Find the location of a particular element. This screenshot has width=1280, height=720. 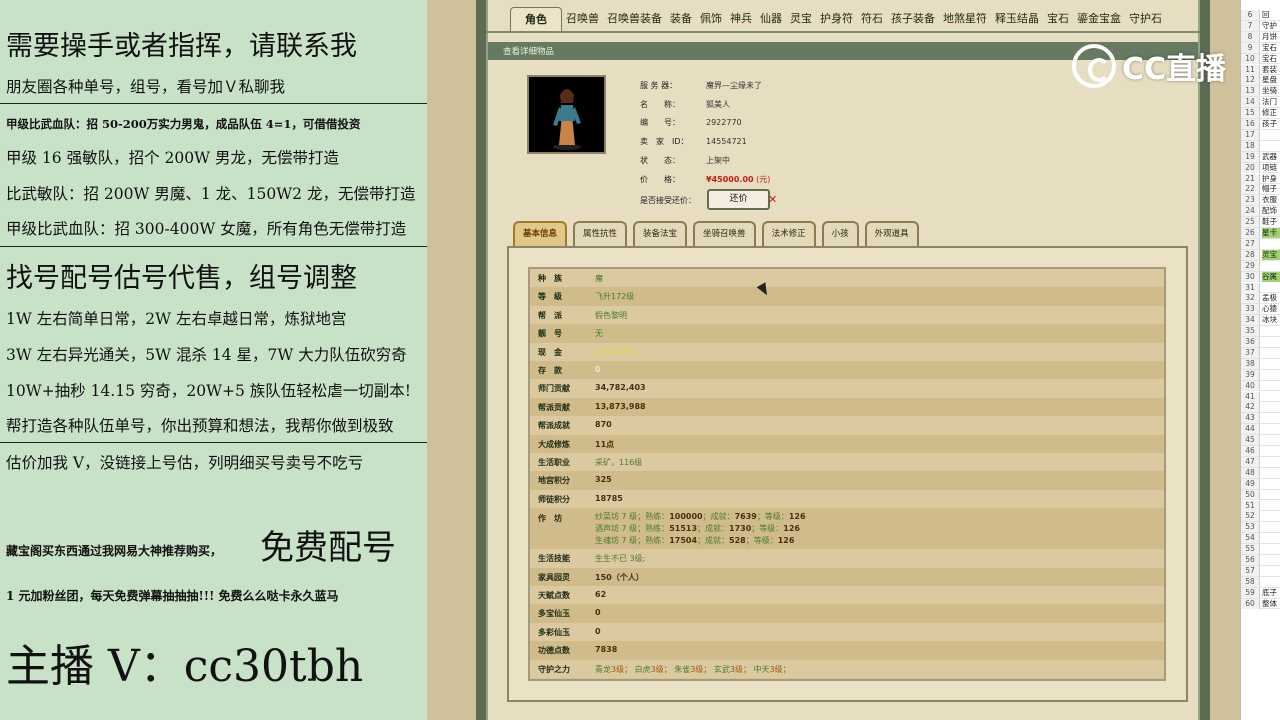

tab-detail: 坐骑召唤兽 is located at coordinates (724, 233).